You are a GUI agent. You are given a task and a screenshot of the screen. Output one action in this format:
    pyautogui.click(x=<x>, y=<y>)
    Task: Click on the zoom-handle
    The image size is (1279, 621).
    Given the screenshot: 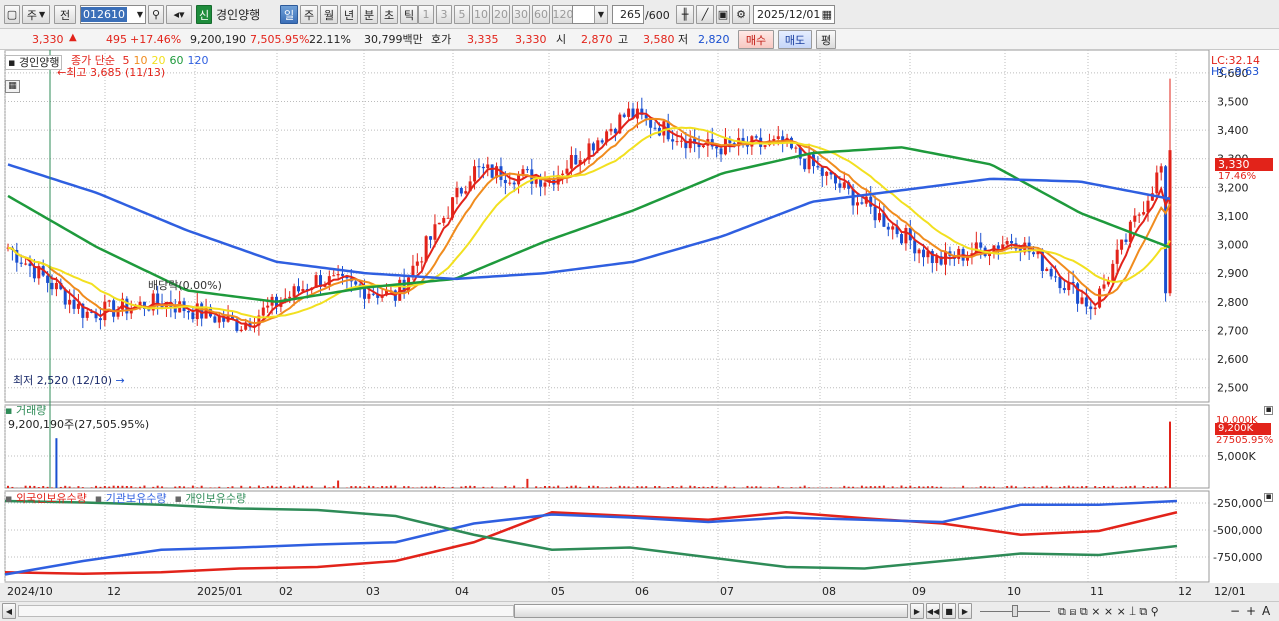 What is the action you would take?
    pyautogui.click(x=1015, y=611)
    